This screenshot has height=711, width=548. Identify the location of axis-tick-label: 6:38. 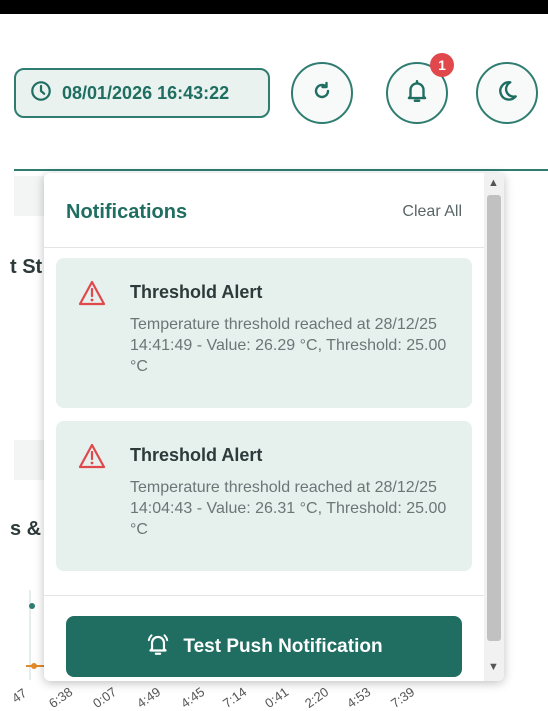
(60, 697).